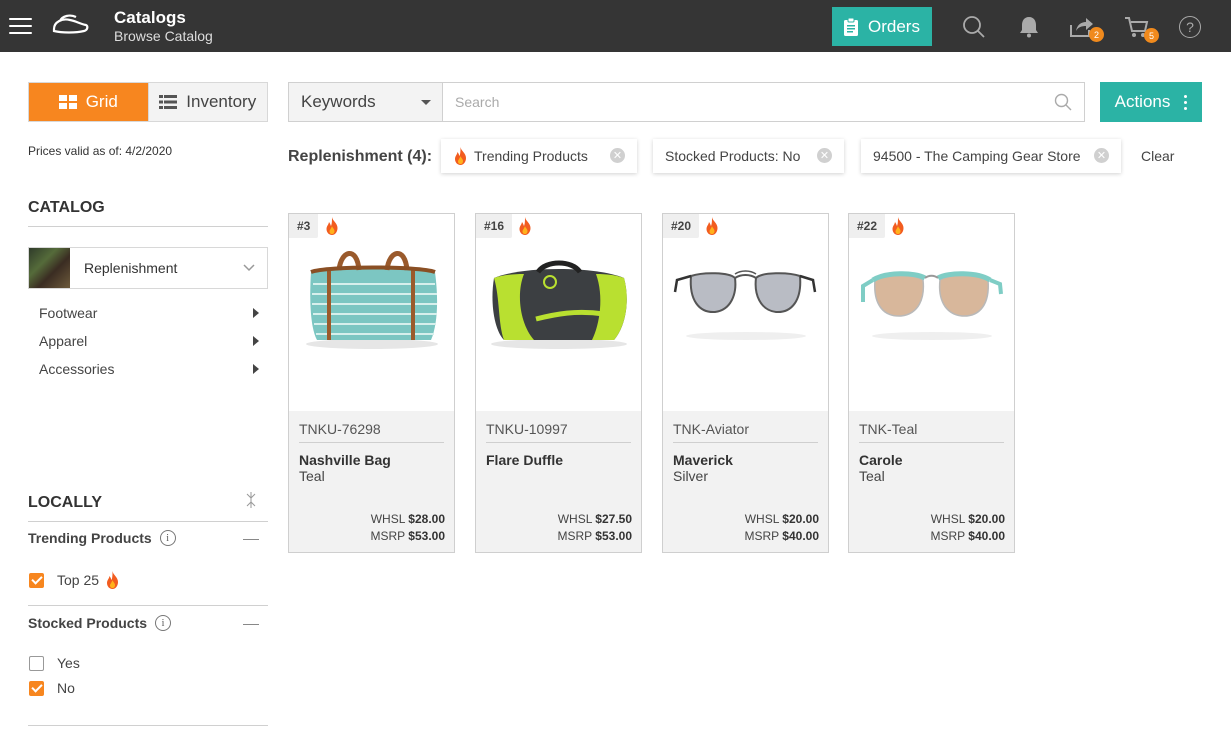  I want to click on checkbox-unchecked, so click(36, 663).